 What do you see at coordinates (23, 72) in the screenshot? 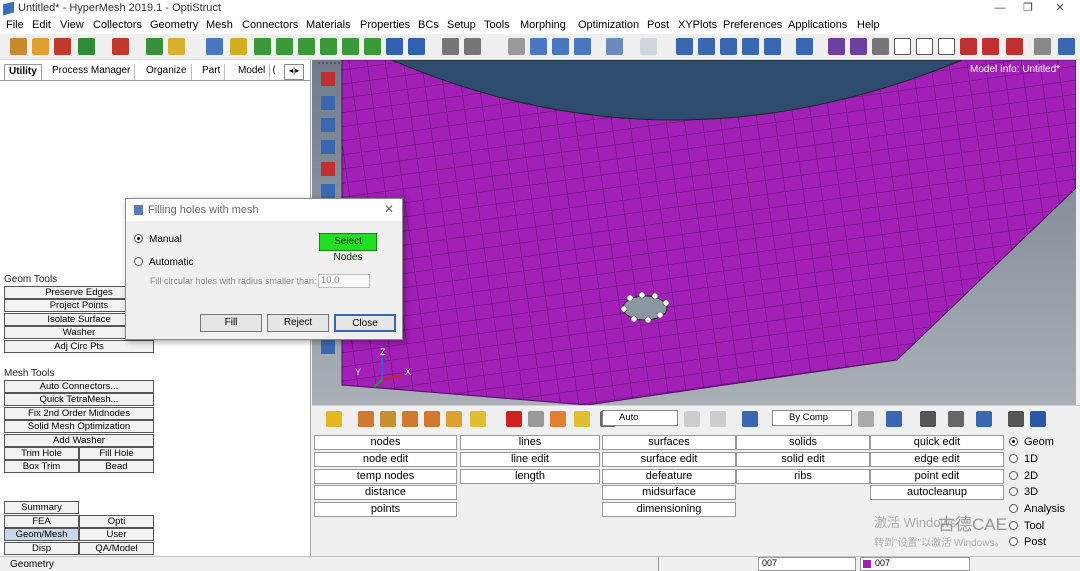
I see `tab-utility: Utility` at bounding box center [23, 72].